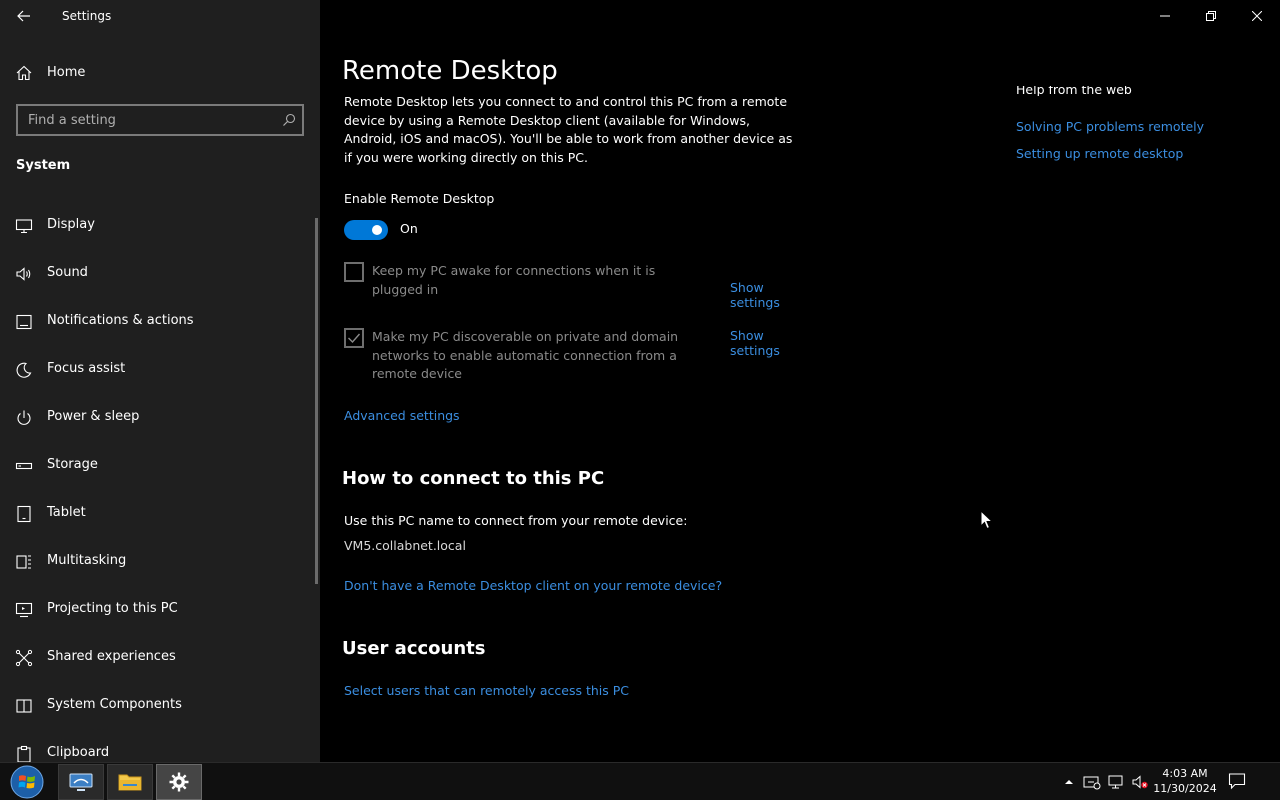  I want to click on sidebar-item-label: Multitasking, so click(87, 560).